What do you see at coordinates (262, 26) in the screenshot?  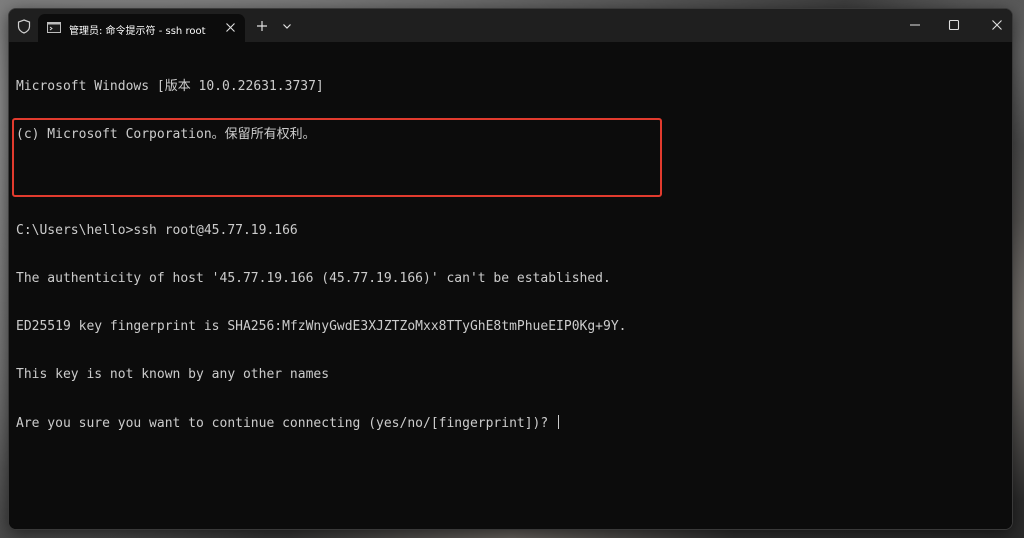 I see `plus-icon` at bounding box center [262, 26].